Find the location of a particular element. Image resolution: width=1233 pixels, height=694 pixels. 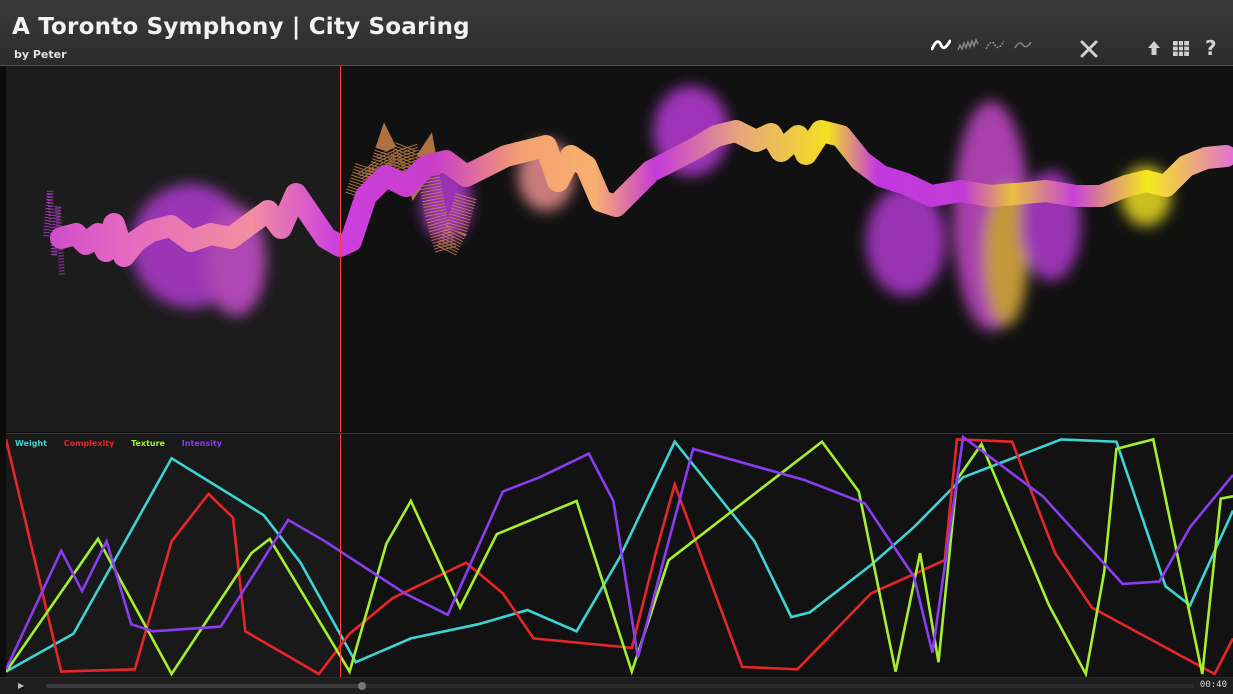

upload-icon is located at coordinates (1154, 48).